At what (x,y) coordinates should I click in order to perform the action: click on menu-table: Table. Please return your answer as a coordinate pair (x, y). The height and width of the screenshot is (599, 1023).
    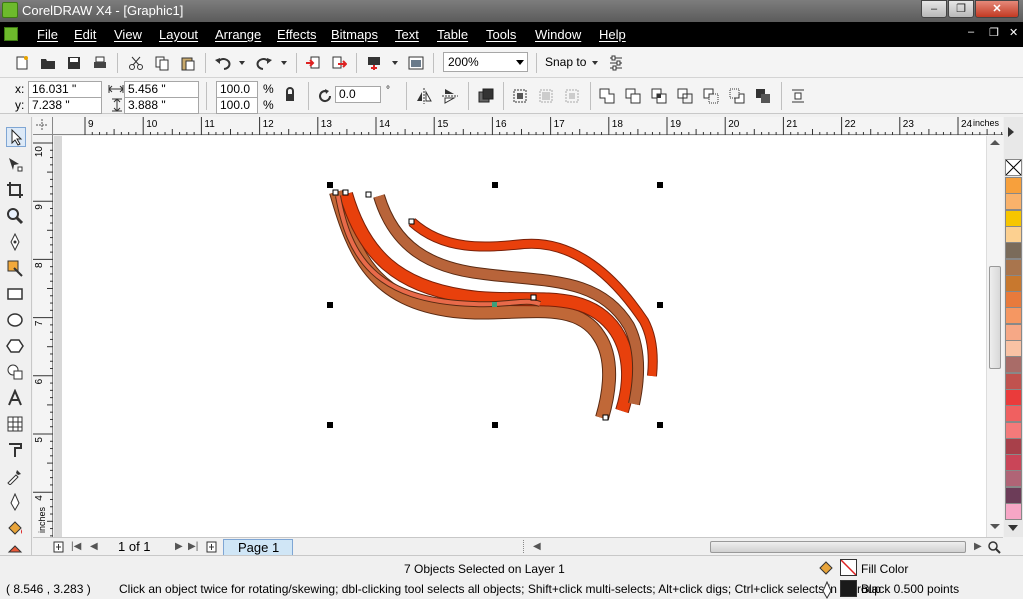
    Looking at the image, I should click on (452, 34).